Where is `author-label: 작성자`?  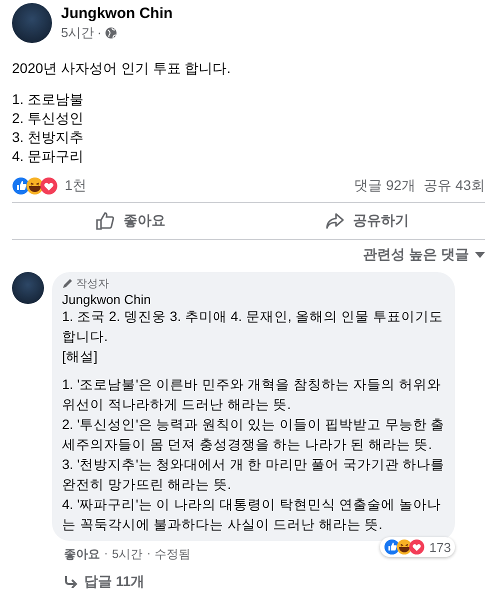 author-label: 작성자 is located at coordinates (92, 284).